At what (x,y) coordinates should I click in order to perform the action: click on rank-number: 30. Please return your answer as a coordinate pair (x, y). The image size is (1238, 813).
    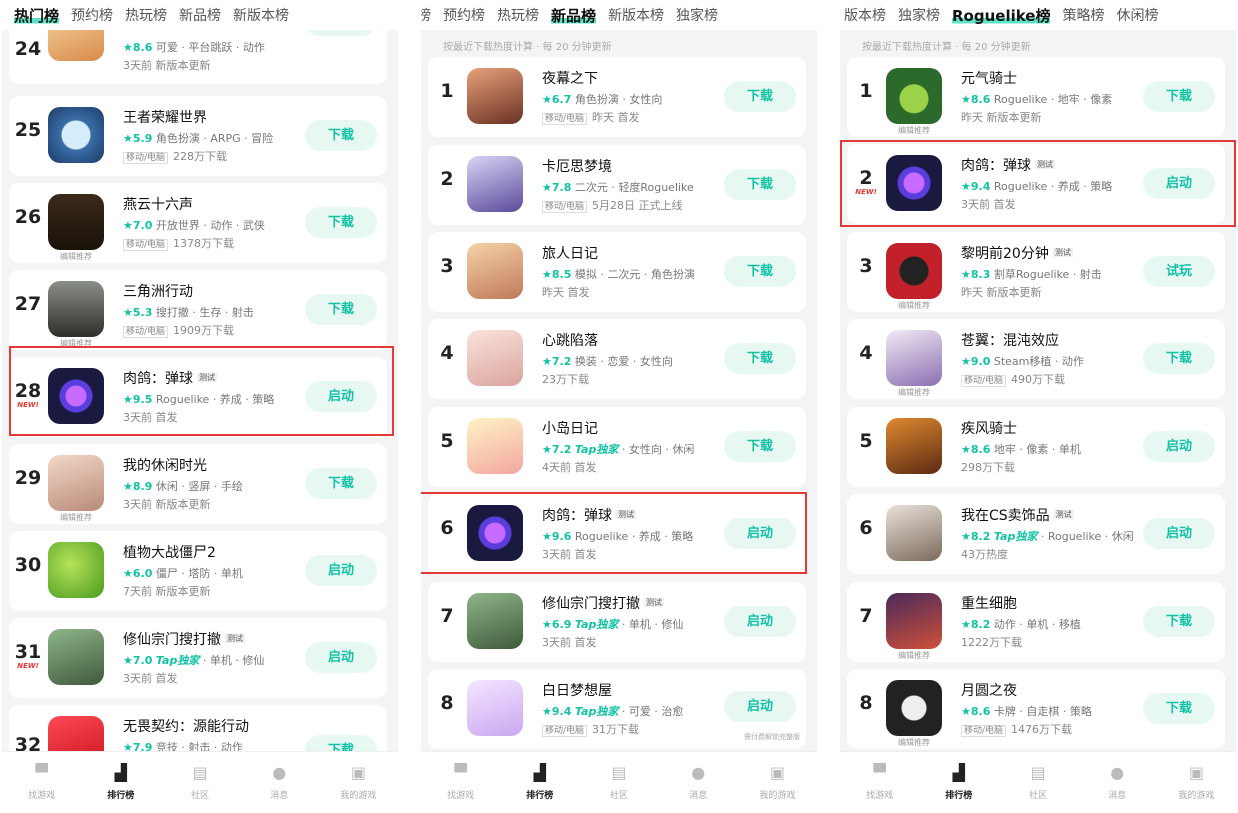
    Looking at the image, I should click on (28, 565).